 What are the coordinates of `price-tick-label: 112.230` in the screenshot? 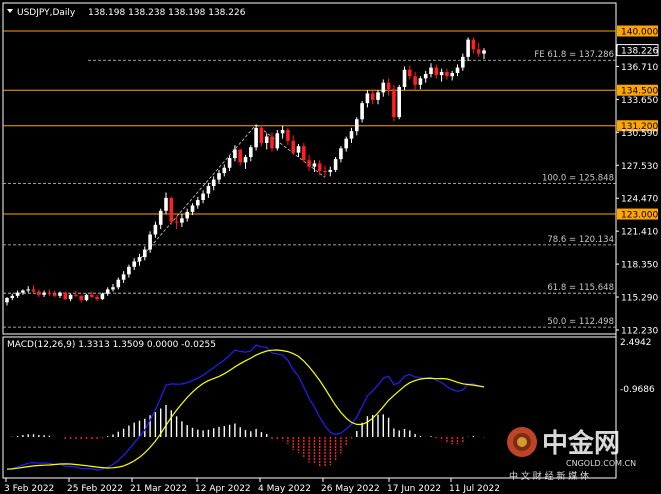 It's located at (639, 332).